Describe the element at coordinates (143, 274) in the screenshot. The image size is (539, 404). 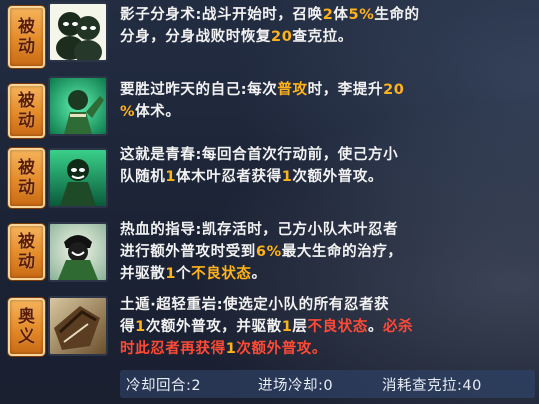
I see `desc-text: 并驱散` at that location.